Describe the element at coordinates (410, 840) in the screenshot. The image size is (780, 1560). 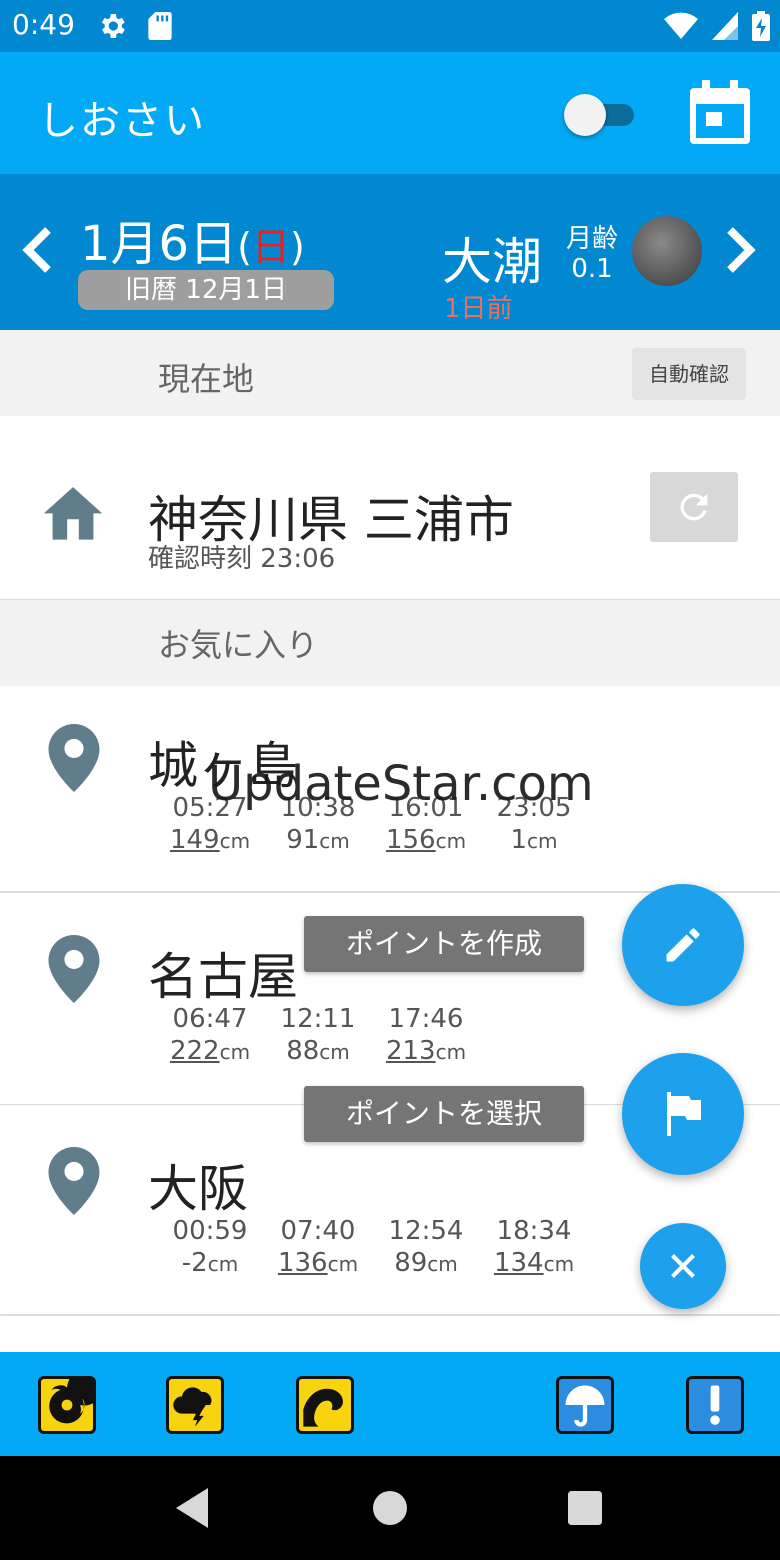
I see `tide-height: 156` at that location.